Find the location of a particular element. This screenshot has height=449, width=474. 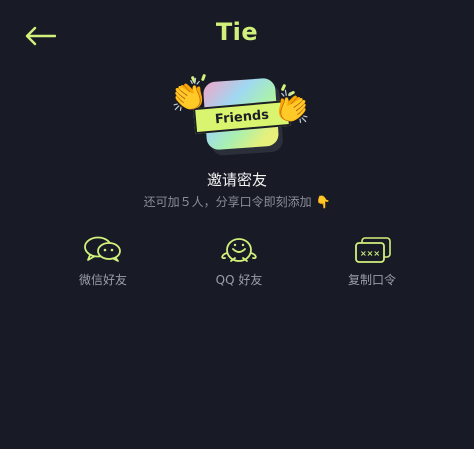

qq-icon is located at coordinates (239, 250).